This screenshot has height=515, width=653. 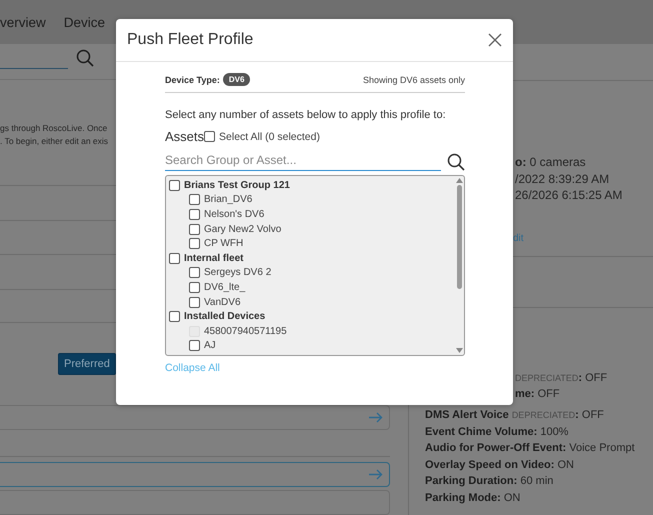 What do you see at coordinates (551, 162) in the screenshot?
I see `info-text: o: 0 cameras` at bounding box center [551, 162].